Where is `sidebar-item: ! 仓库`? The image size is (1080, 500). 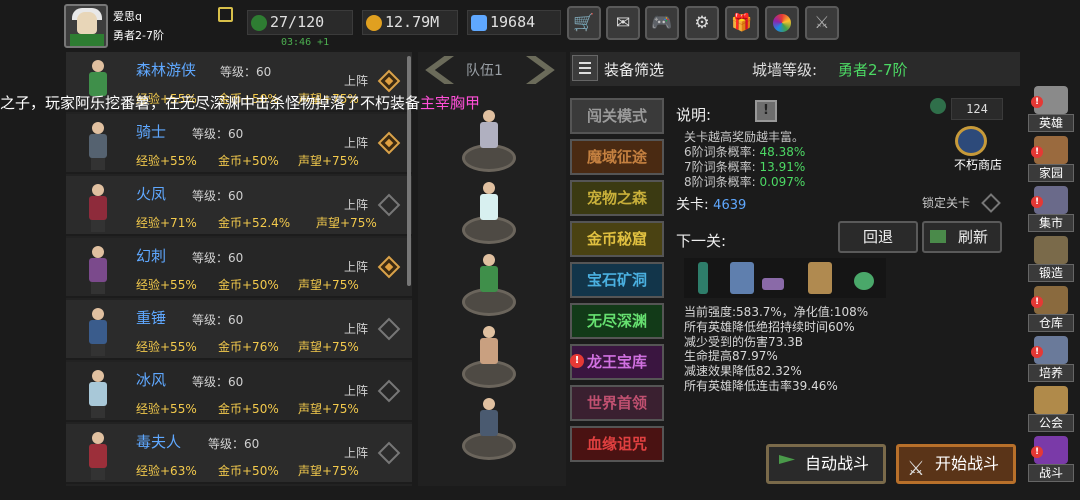
sidebar-item: ! 仓库 is located at coordinates (1051, 311).